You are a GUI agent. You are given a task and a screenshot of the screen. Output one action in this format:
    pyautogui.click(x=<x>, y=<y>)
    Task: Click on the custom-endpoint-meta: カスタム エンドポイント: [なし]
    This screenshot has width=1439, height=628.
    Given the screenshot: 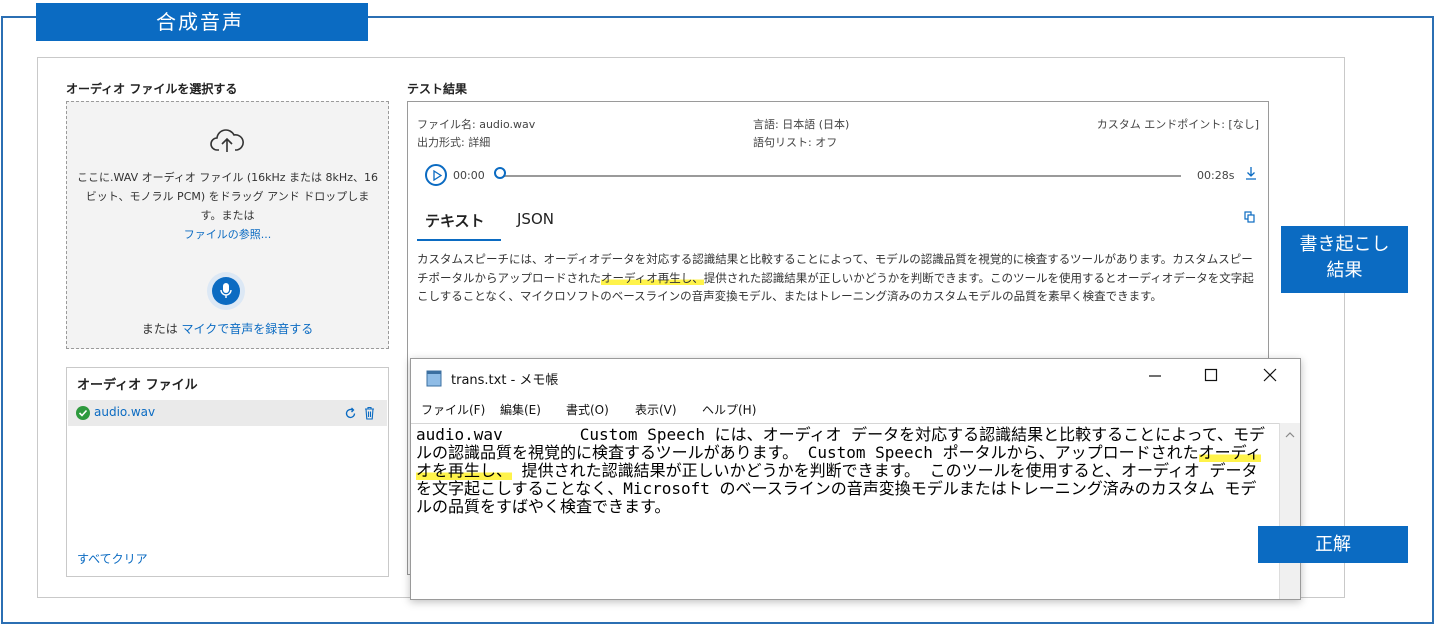 What is the action you would take?
    pyautogui.click(x=1177, y=124)
    